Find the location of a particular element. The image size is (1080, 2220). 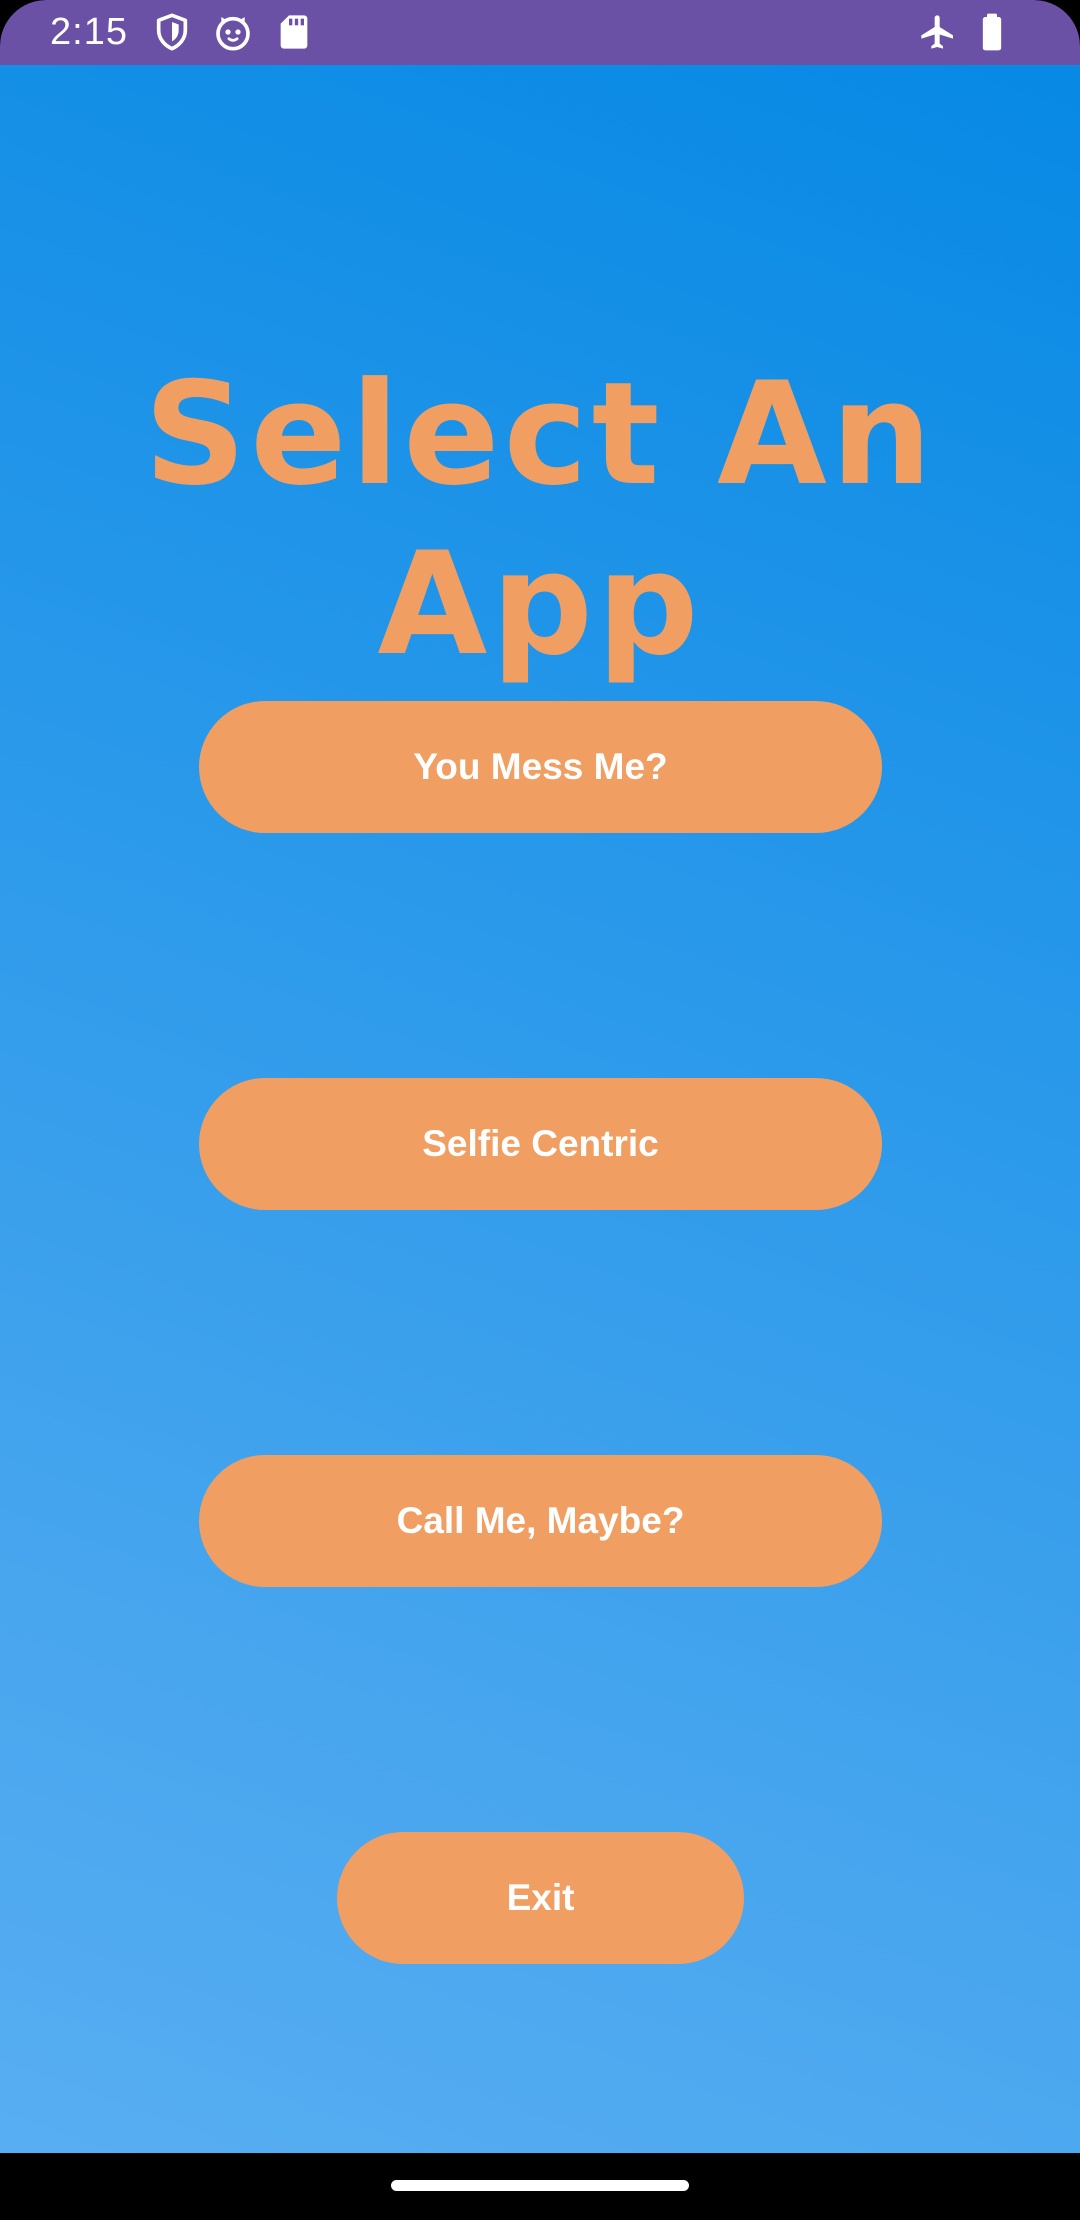

status-time: 2:15 is located at coordinates (89, 32).